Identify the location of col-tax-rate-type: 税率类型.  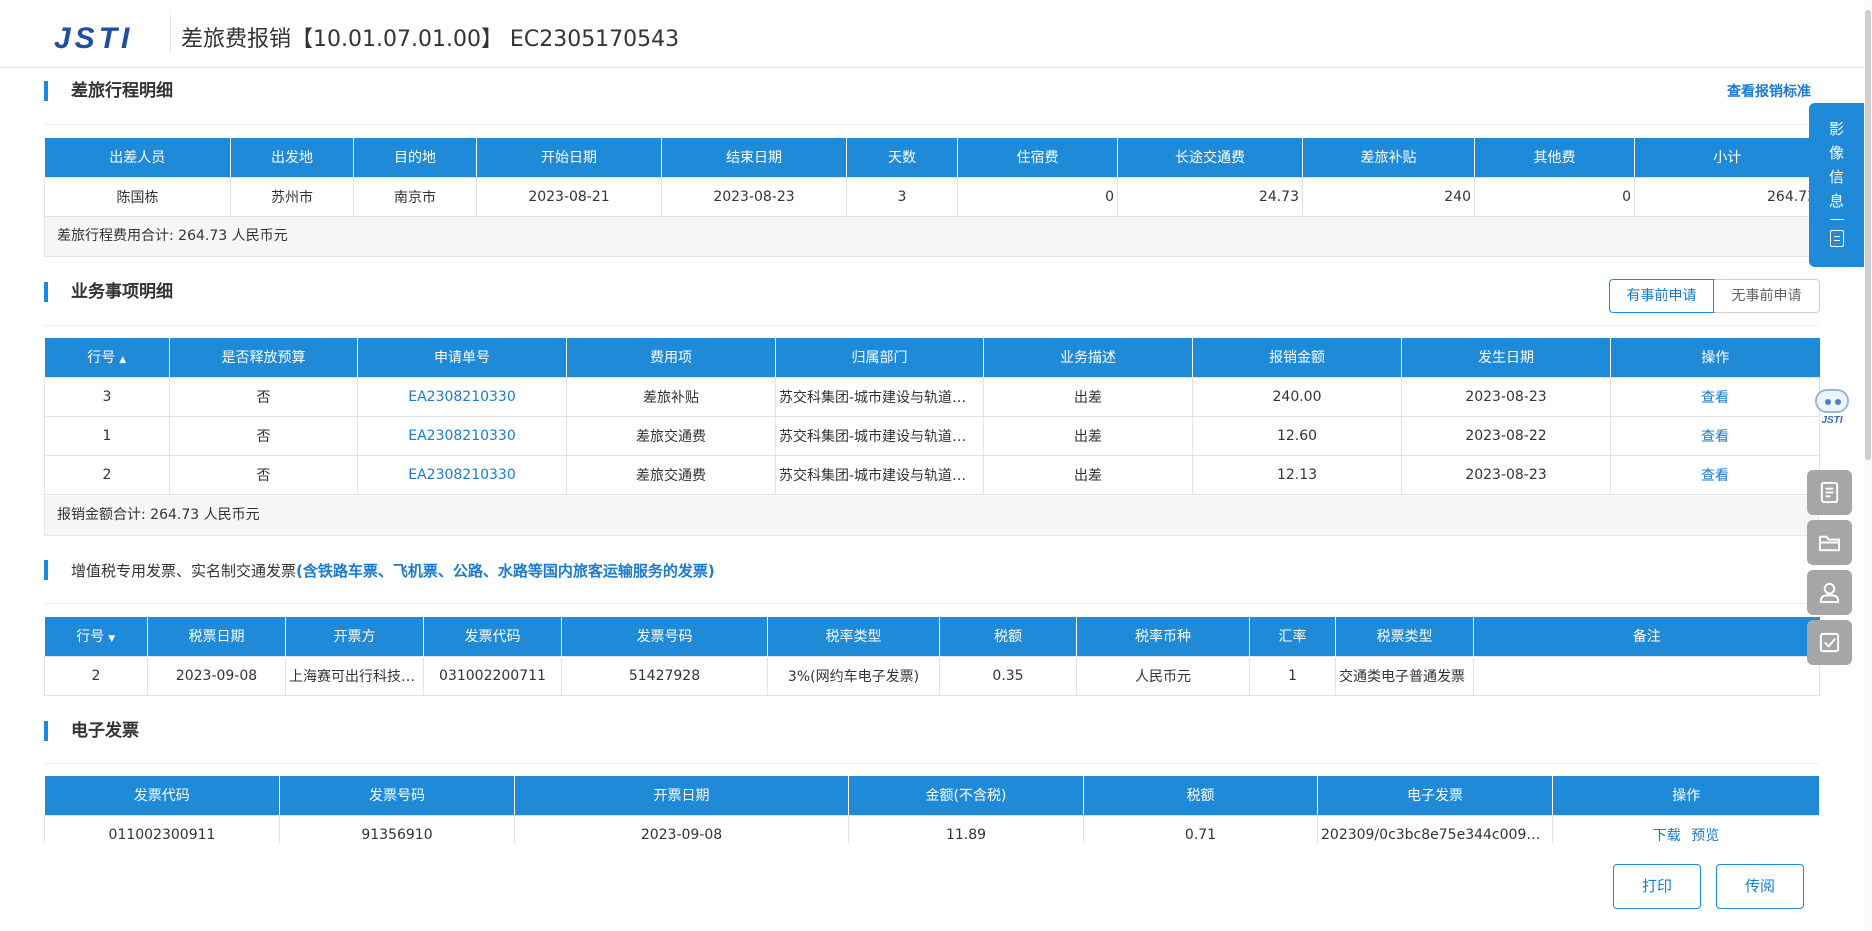
(853, 636).